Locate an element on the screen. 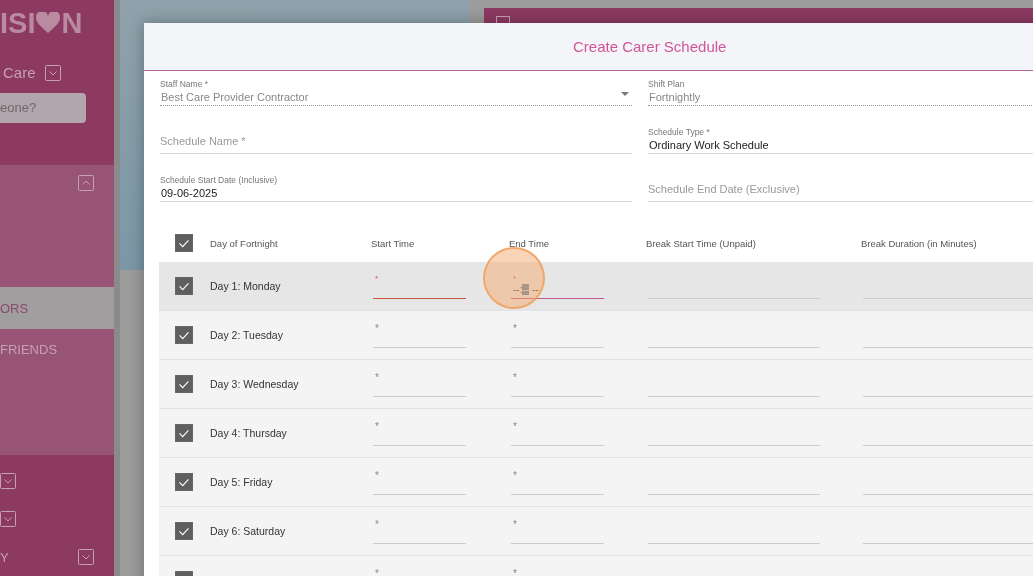 The image size is (1033, 576). column-header: End Time is located at coordinates (529, 243).